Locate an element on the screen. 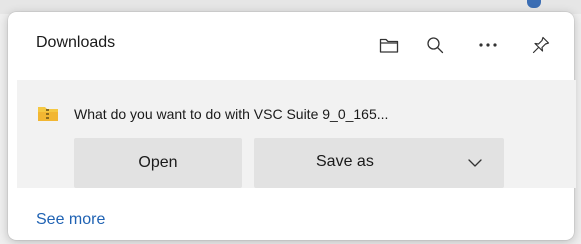 The height and width of the screenshot is (244, 581). open-downloads-folder-button is located at coordinates (389, 45).